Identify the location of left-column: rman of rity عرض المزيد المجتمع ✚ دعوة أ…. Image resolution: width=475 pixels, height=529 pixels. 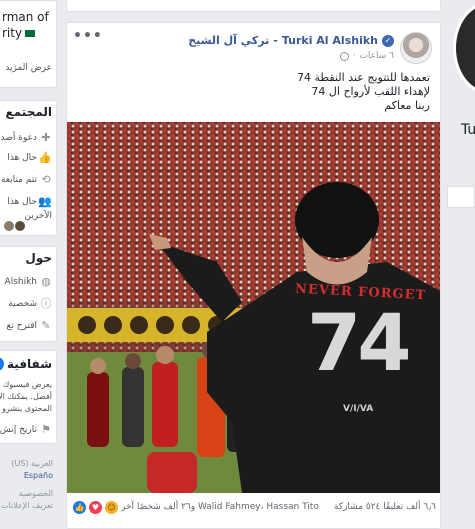
(28, 264).